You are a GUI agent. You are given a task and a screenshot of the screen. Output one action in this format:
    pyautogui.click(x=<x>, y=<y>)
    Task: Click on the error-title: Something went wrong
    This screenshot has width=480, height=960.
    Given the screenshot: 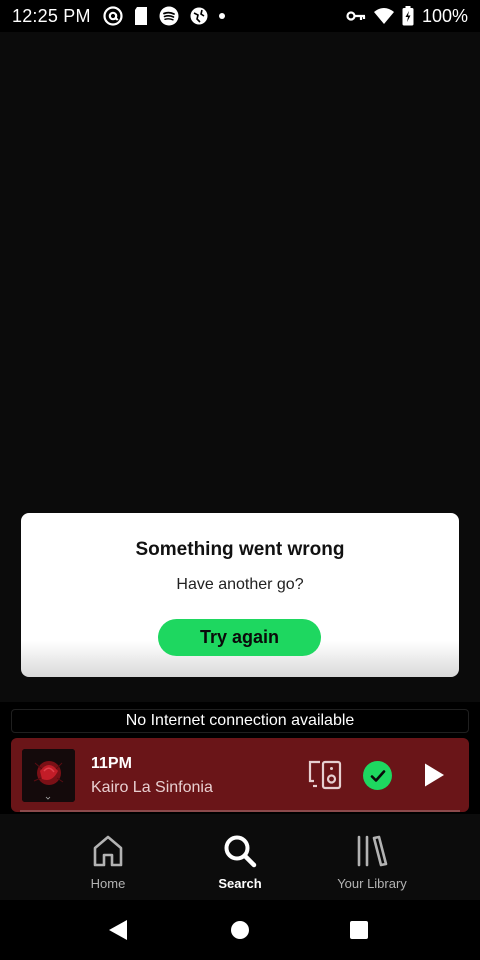 What is the action you would take?
    pyautogui.click(x=240, y=549)
    